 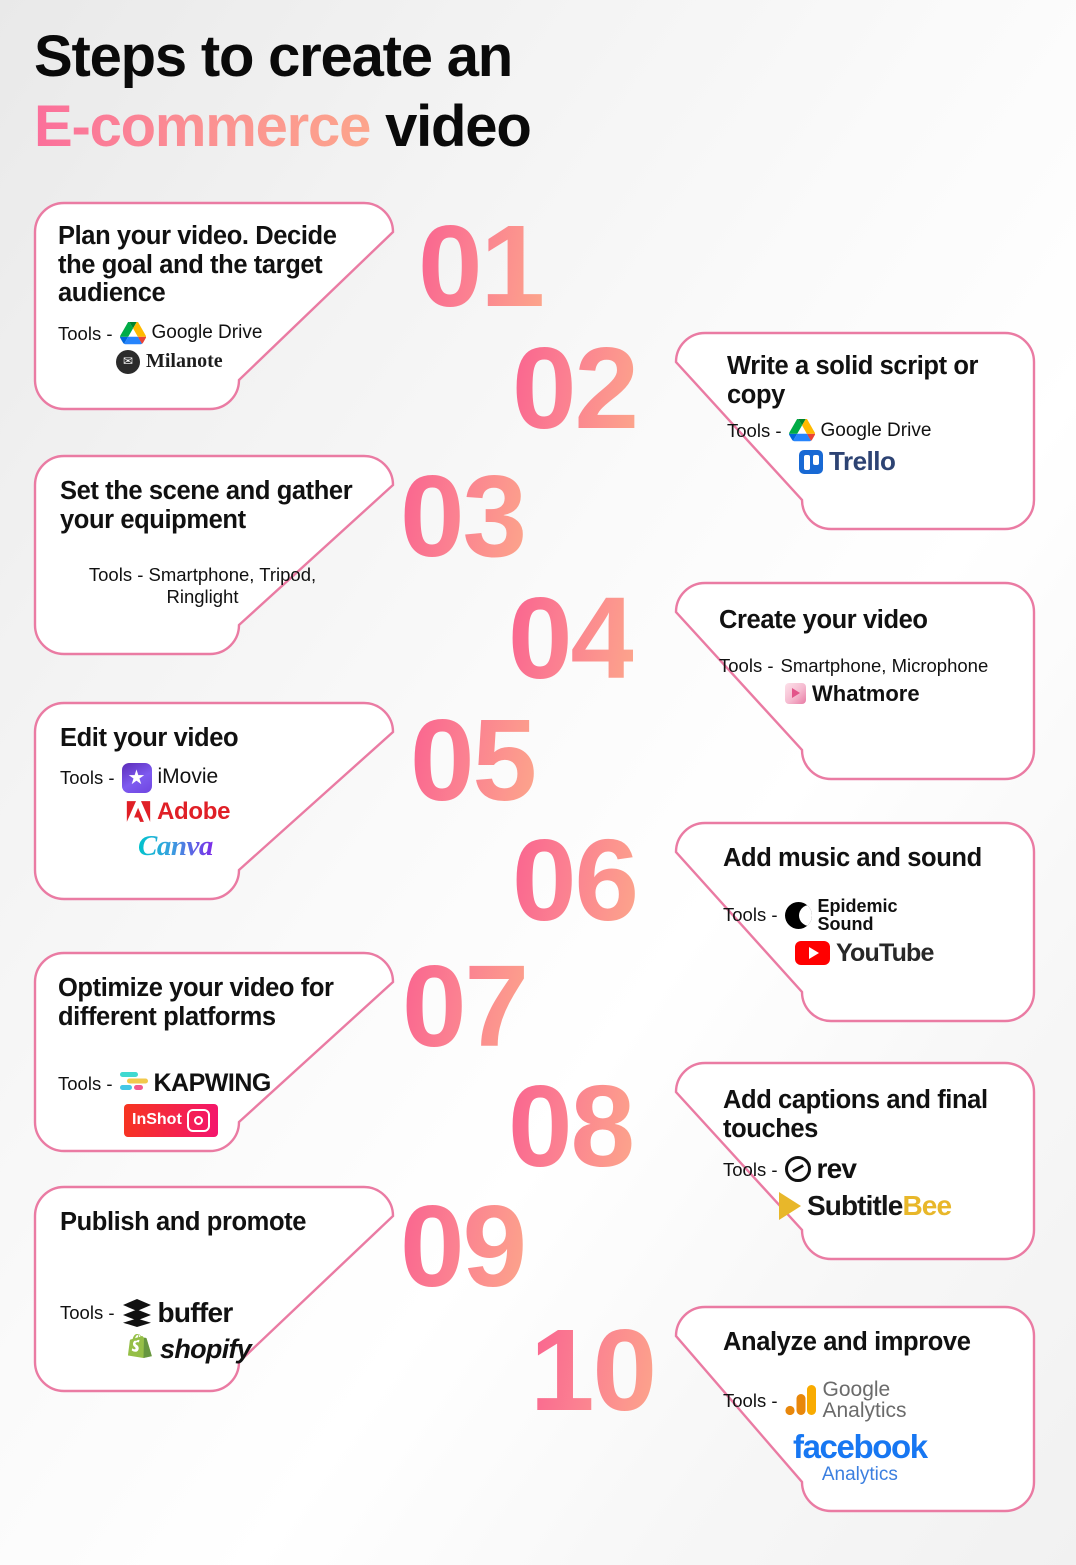 I want to click on tool-rev: rev, so click(x=820, y=1169).